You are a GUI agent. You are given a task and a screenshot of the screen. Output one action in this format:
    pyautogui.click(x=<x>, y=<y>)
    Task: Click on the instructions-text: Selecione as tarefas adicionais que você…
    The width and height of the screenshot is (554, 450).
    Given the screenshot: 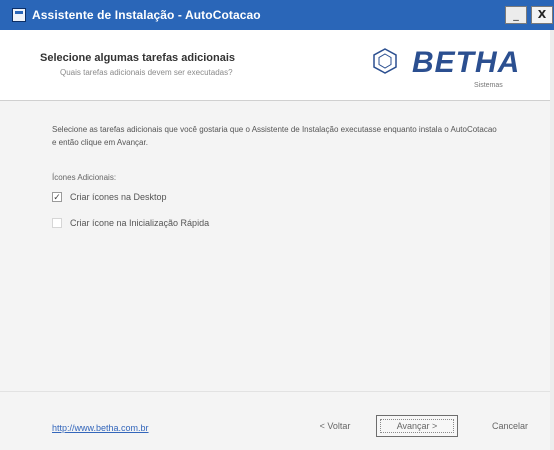 What is the action you would take?
    pyautogui.click(x=274, y=136)
    